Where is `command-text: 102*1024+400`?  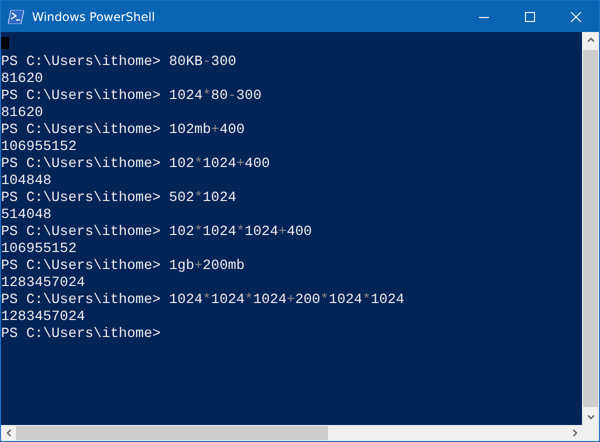
command-text: 102*1024+400 is located at coordinates (219, 164).